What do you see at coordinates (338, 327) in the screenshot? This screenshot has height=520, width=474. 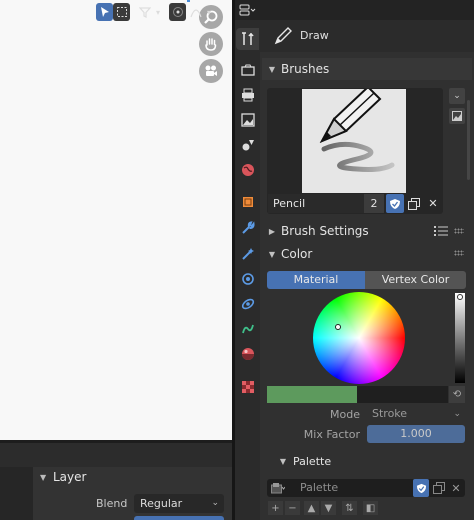 I see `color-wheel-cursor` at bounding box center [338, 327].